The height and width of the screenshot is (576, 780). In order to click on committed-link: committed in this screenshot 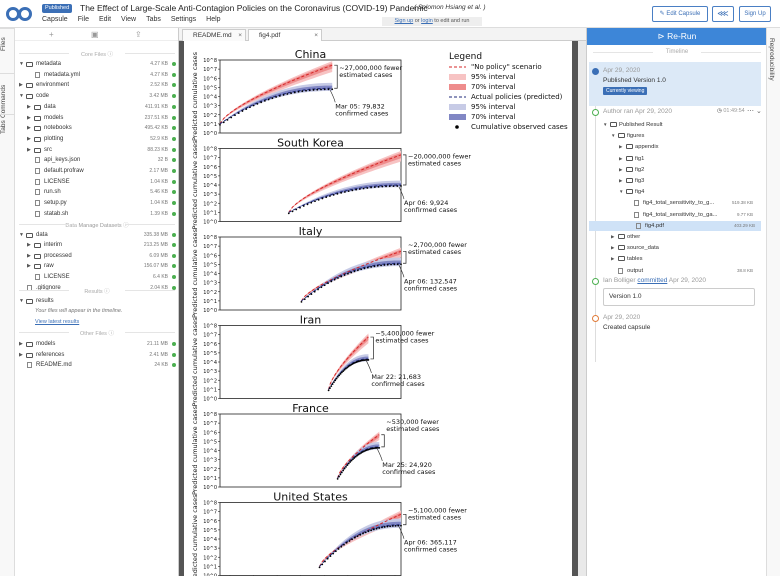, I will do `click(652, 280)`.